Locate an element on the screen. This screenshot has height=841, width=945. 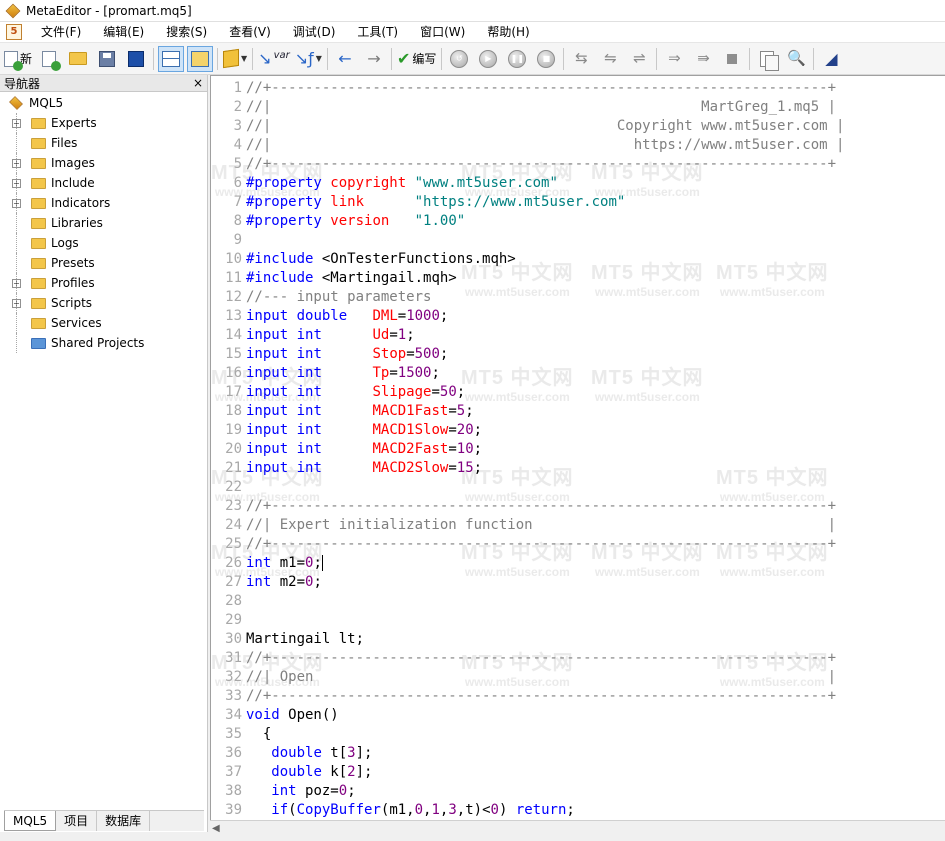
code-text: //| MartGreg_1.mq5 | is located at coordinates (540, 107).